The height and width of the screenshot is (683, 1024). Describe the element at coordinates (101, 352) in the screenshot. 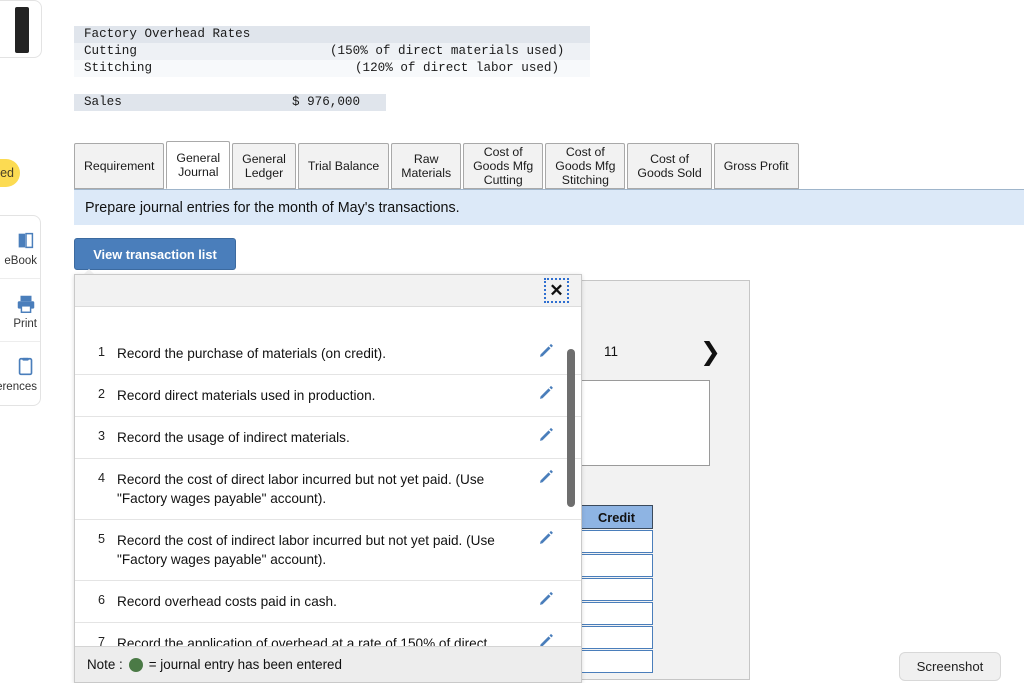

I see `transaction-index: 1` at that location.